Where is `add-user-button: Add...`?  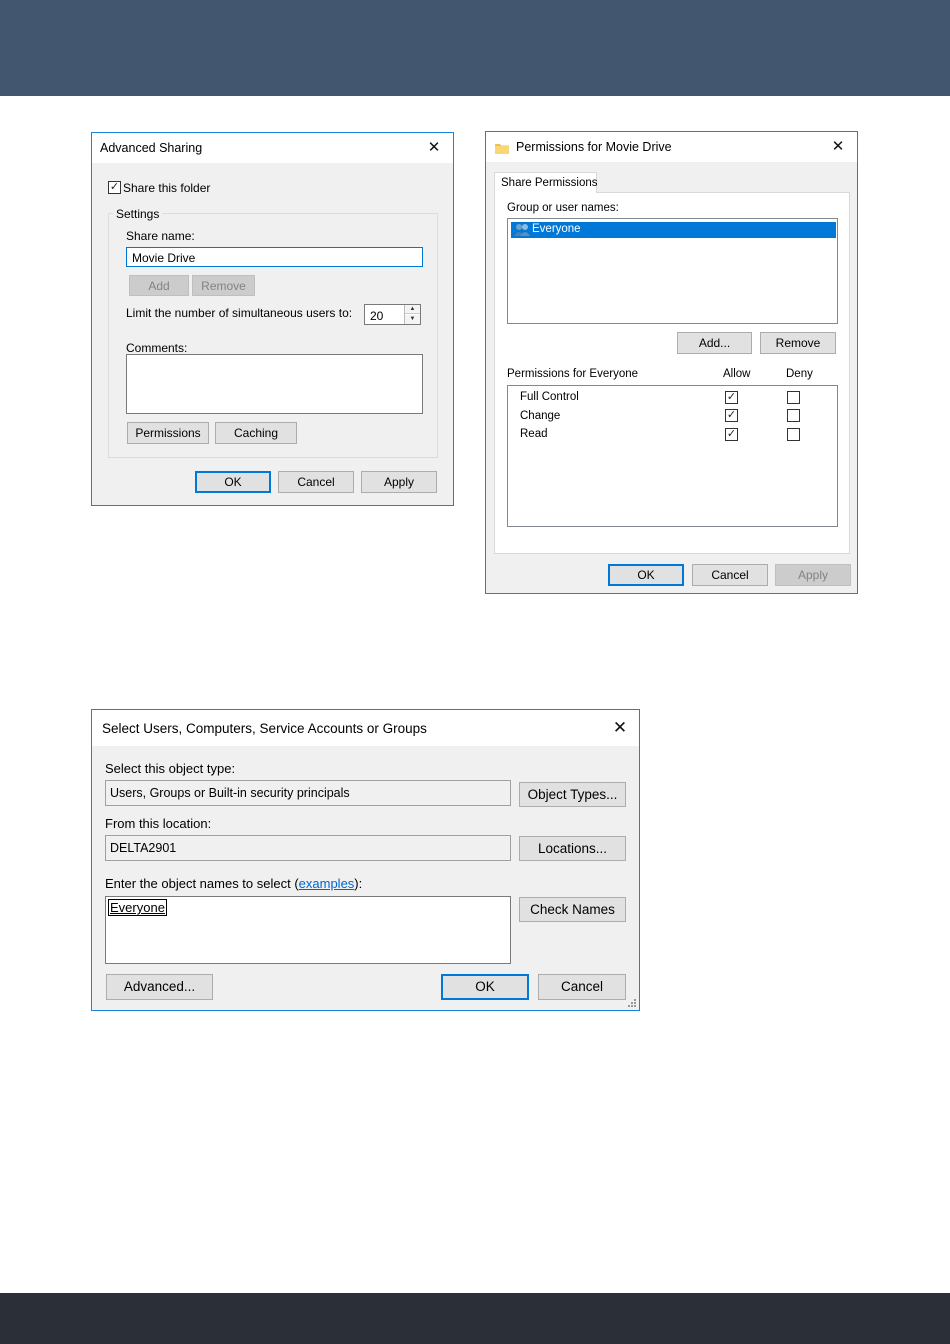
add-user-button: Add... is located at coordinates (714, 343).